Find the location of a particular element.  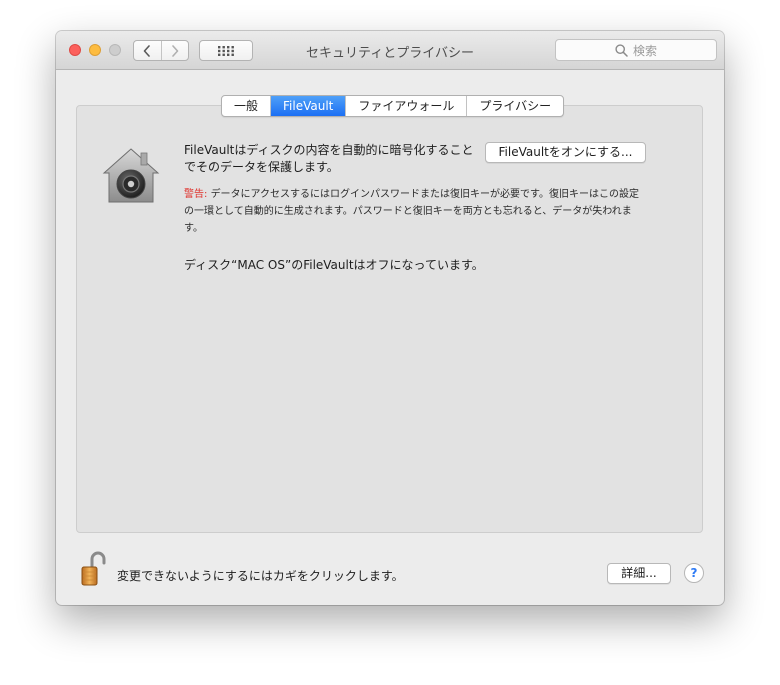

window-title: セキュリティとプライバシー is located at coordinates (390, 53).